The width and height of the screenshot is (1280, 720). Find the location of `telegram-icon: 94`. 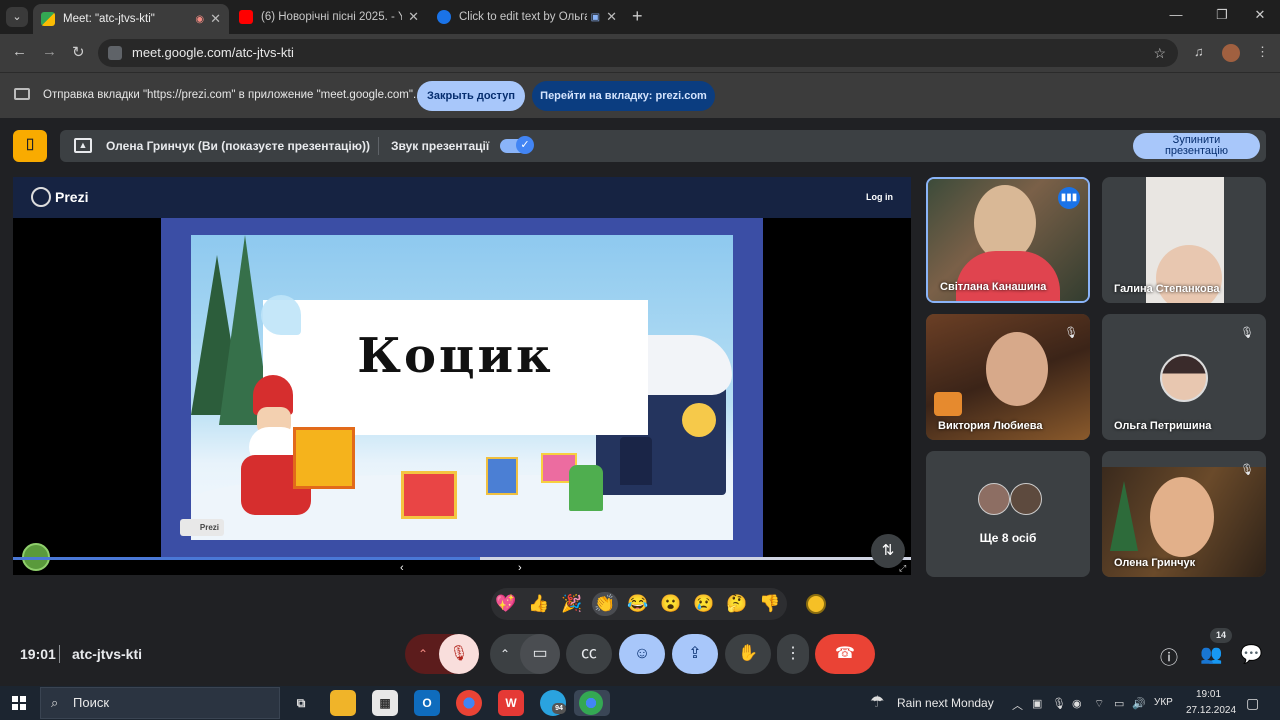

telegram-icon: 94 is located at coordinates (553, 703).